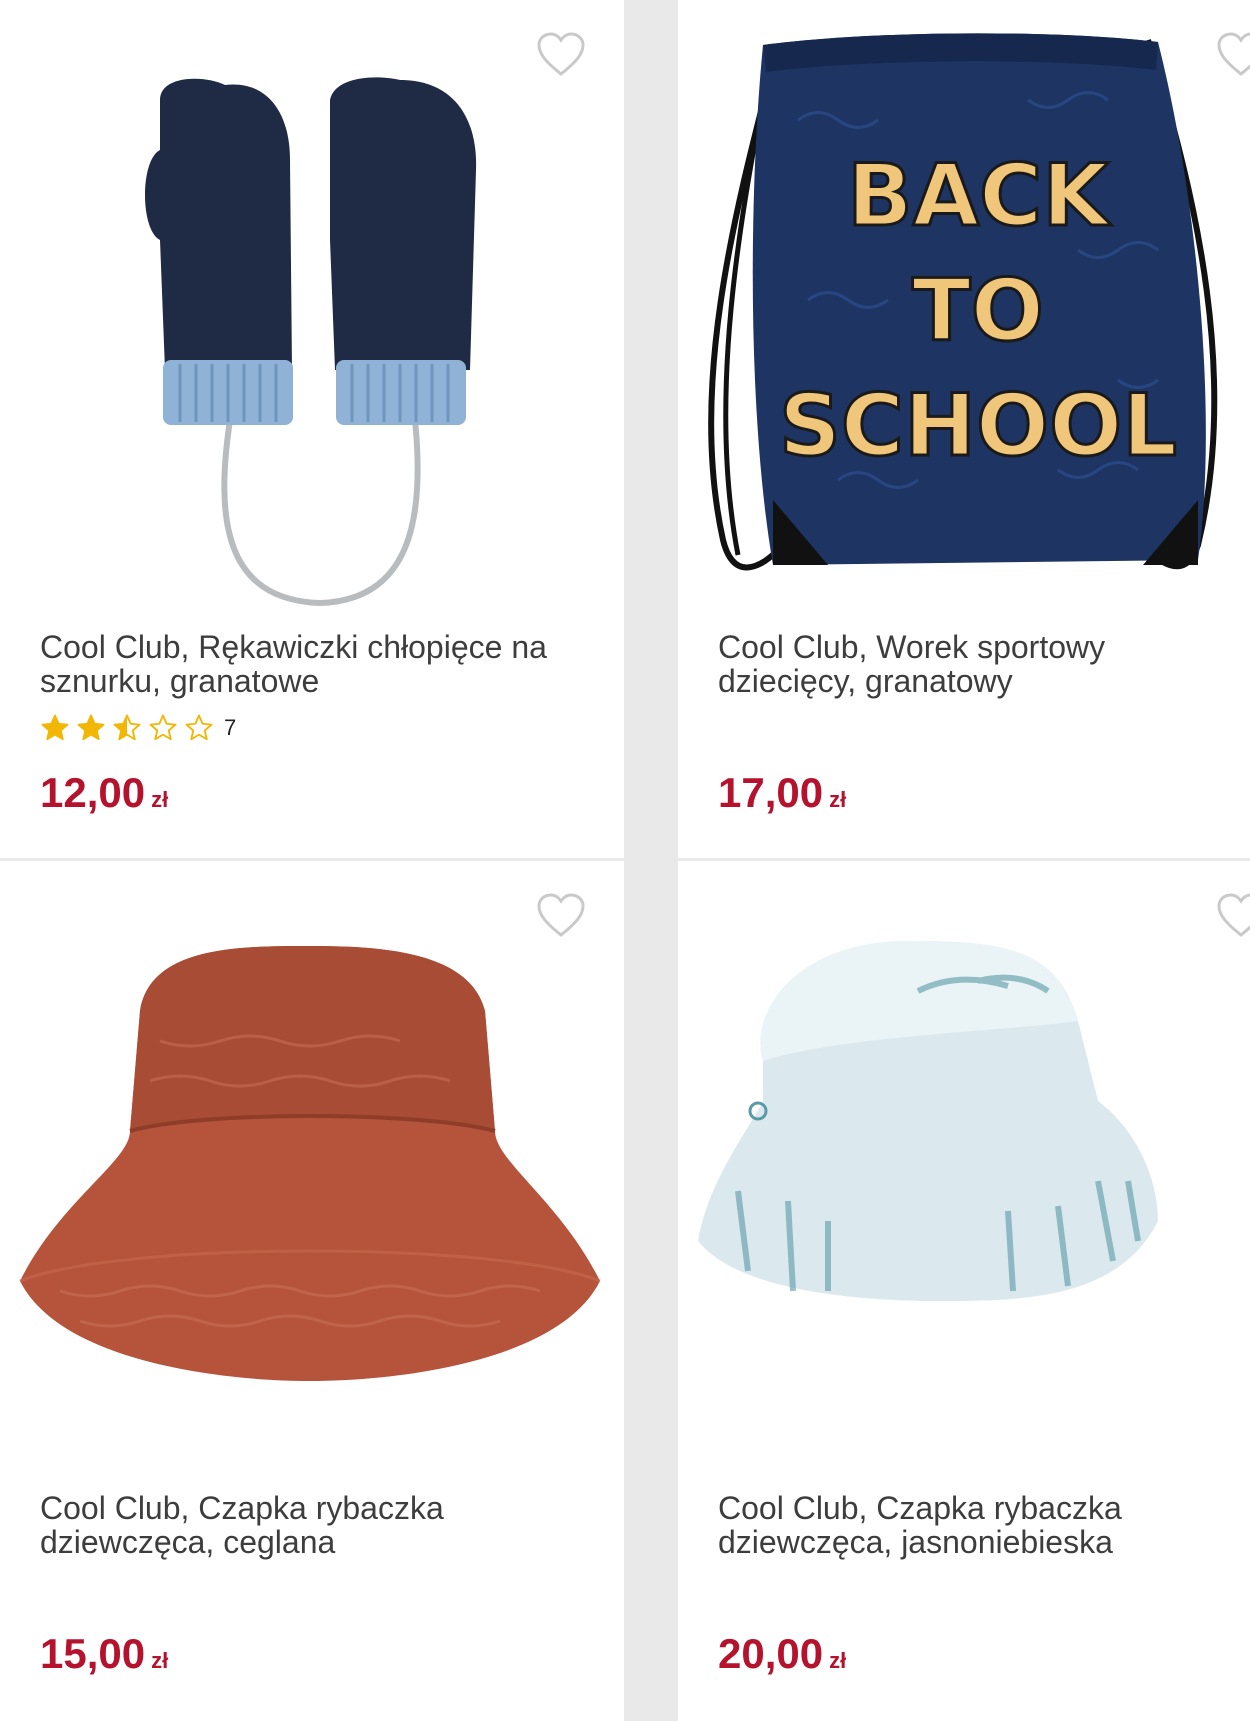  Describe the element at coordinates (978, 311) in the screenshot. I see `bag-print-line: TO` at that location.